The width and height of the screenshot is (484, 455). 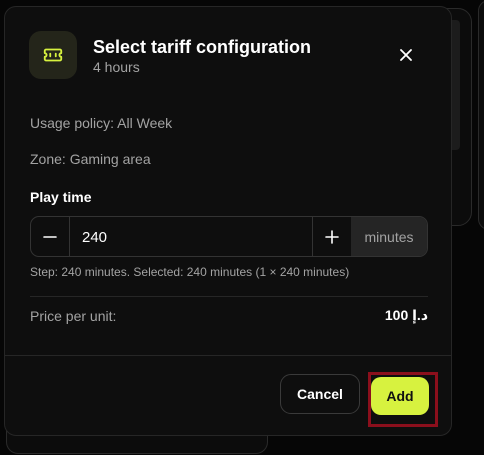 I want to click on cancel-button: Cancel, so click(x=320, y=394).